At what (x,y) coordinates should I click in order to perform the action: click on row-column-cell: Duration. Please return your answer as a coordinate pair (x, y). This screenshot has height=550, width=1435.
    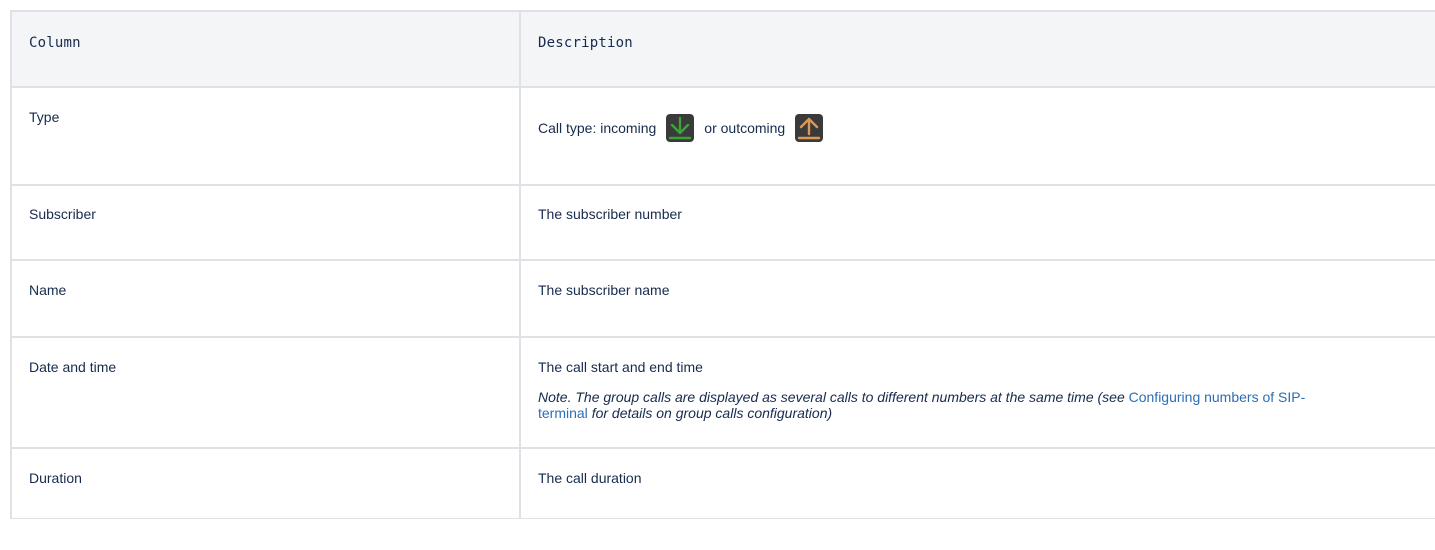
    Looking at the image, I should click on (265, 483).